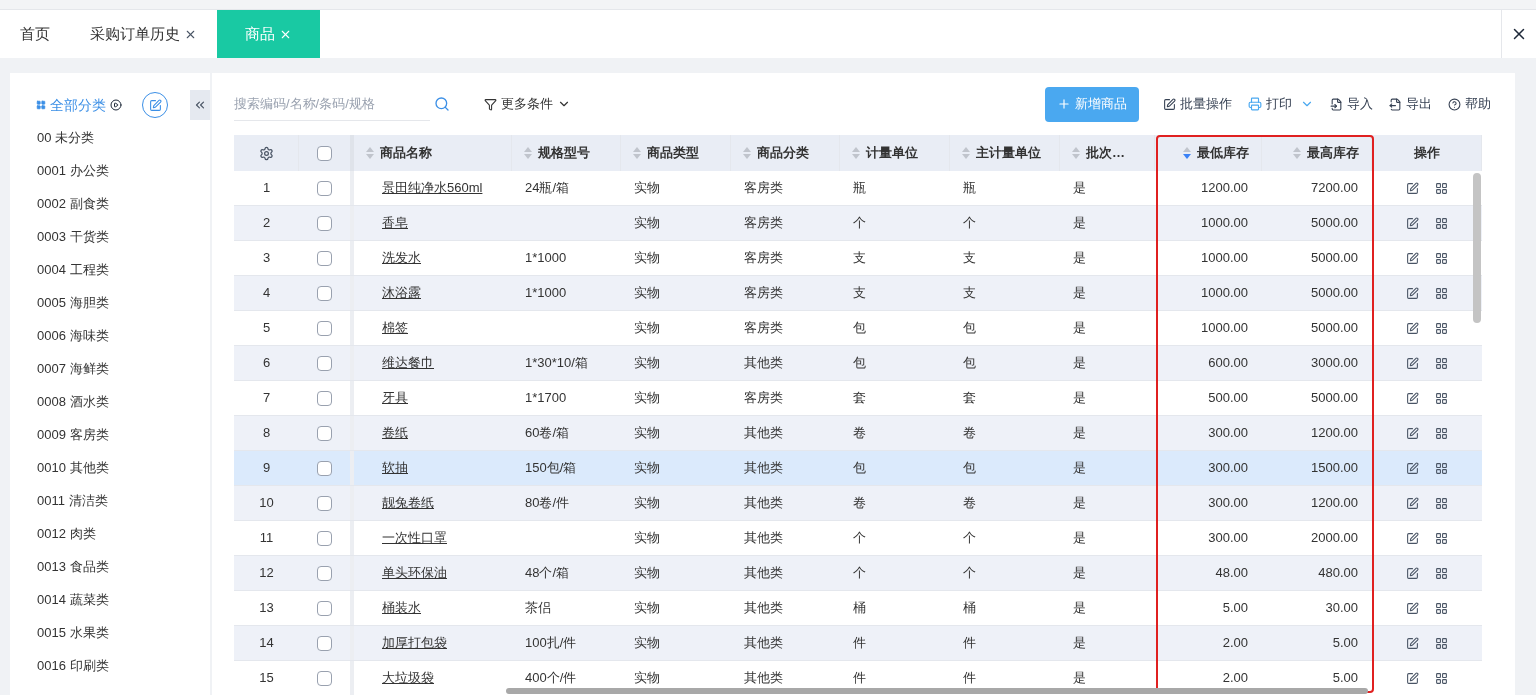 The width and height of the screenshot is (1536, 695). Describe the element at coordinates (858, 293) in the screenshot. I see `table-row: 4 沐浴露 1*1000 实物 客房类 支 支 是 1000.00 5000.00` at that location.